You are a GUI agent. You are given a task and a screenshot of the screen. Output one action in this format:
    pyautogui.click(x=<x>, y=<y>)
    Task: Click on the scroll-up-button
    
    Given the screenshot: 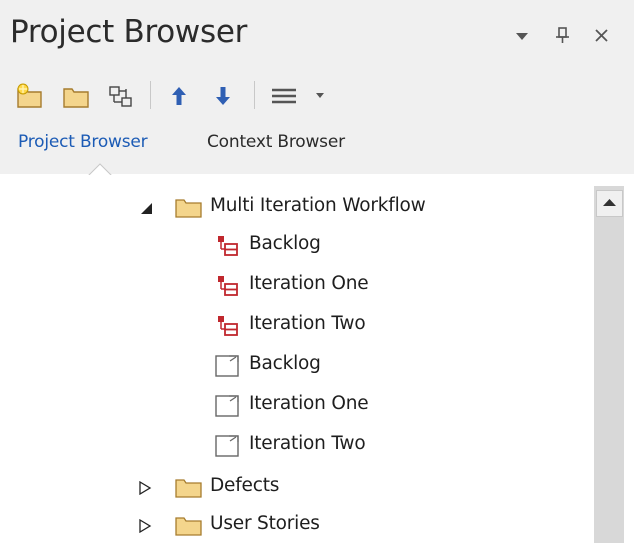 What is the action you would take?
    pyautogui.click(x=609, y=203)
    